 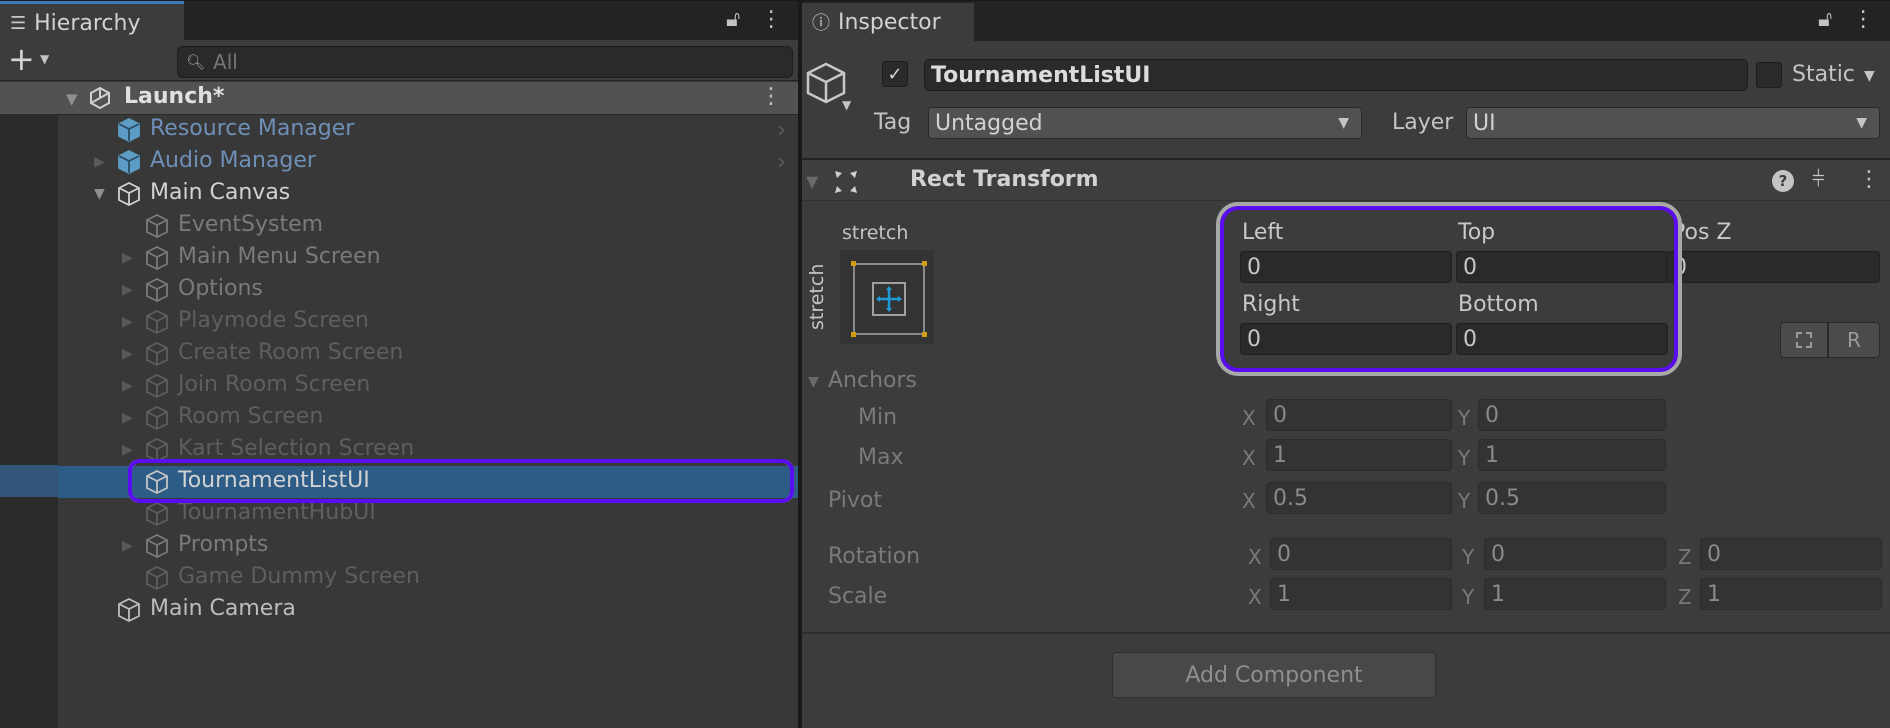 What do you see at coordinates (399, 354) in the screenshot?
I see `hierarchy-item: ▶ Create Room Screen` at bounding box center [399, 354].